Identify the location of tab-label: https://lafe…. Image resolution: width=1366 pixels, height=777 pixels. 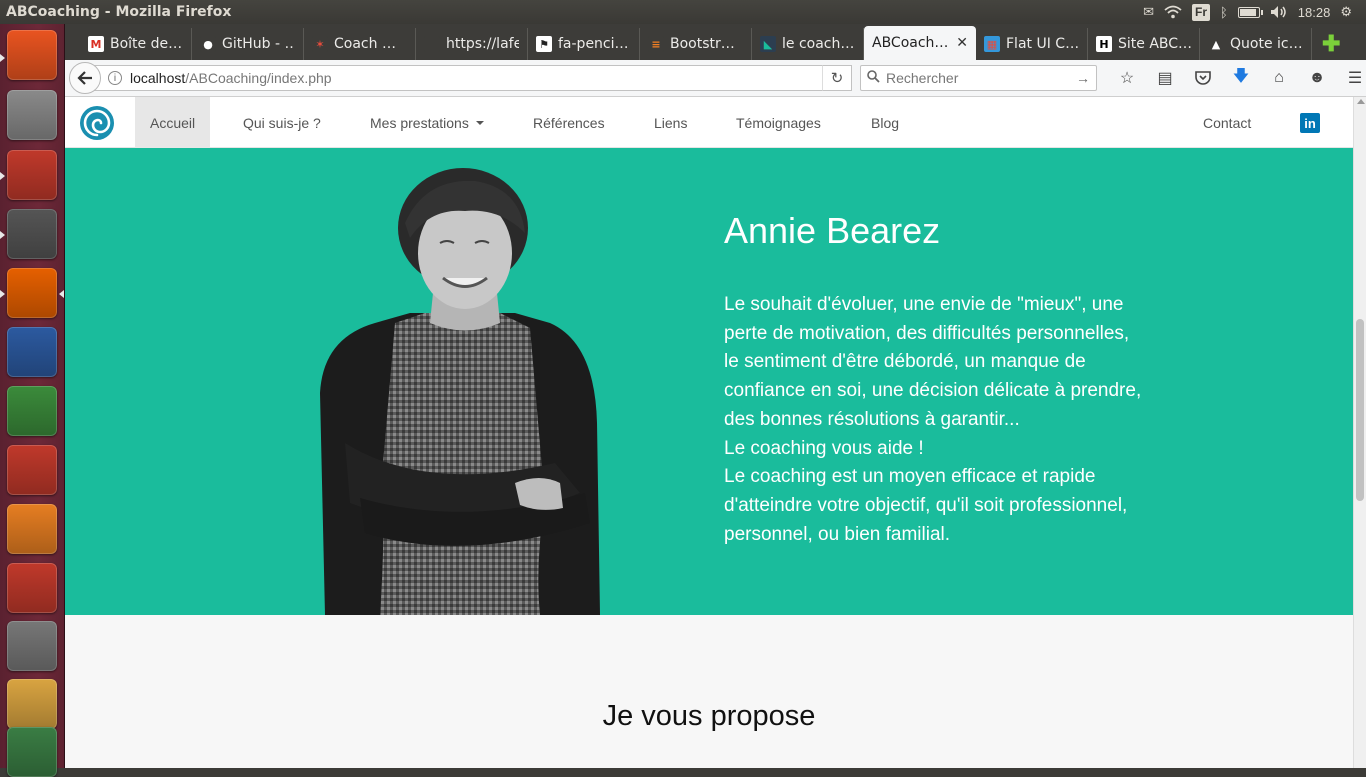
(482, 44).